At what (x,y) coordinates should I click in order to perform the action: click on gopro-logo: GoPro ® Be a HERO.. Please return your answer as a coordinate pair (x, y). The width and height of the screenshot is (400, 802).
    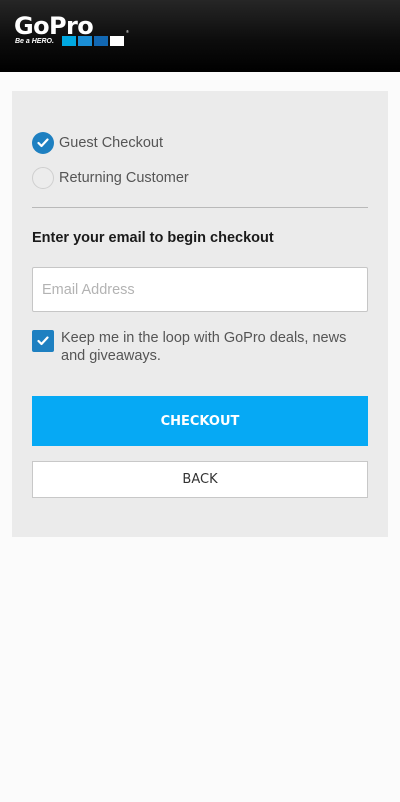
    Looking at the image, I should click on (74, 32).